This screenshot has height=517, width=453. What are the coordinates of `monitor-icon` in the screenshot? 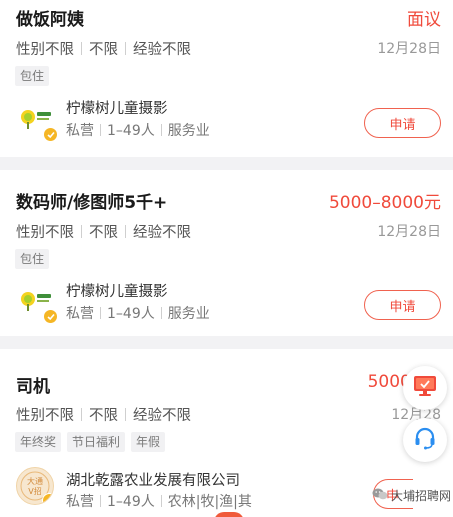 It's located at (425, 388).